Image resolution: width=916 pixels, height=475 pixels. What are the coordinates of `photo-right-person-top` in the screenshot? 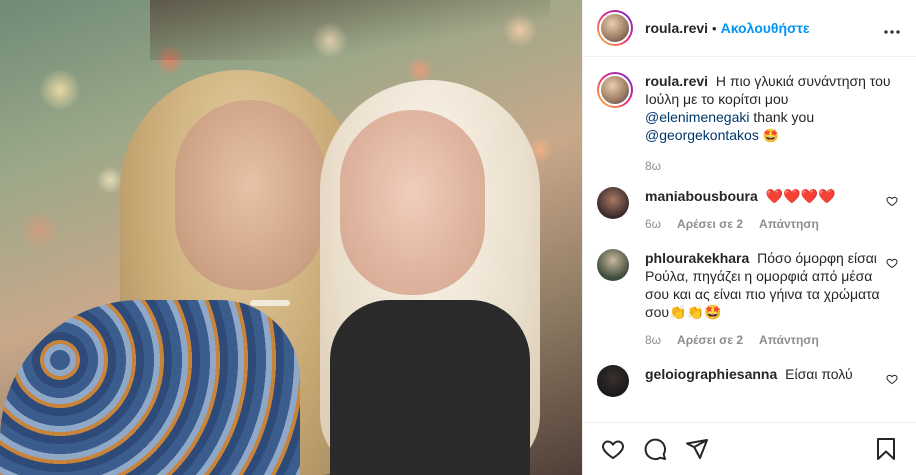 It's located at (430, 387).